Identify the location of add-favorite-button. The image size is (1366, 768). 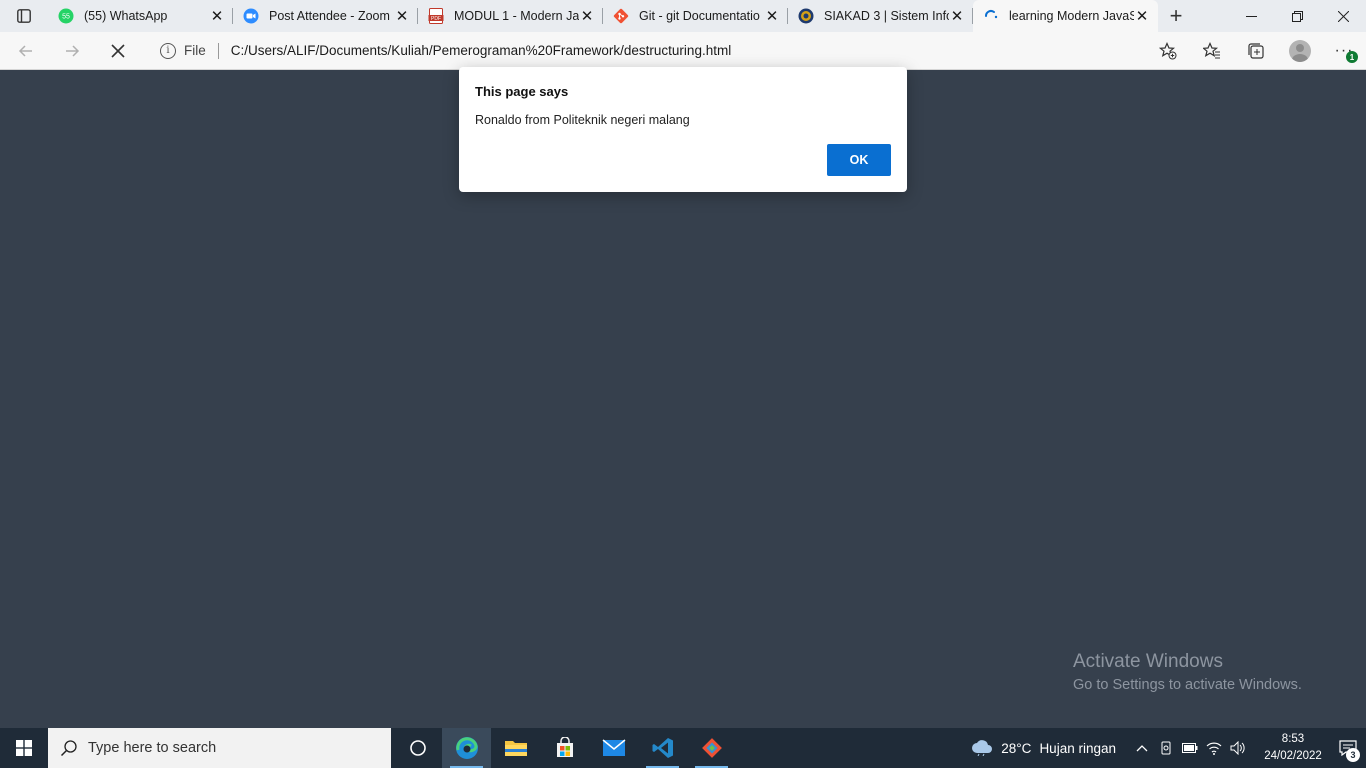
(1168, 51).